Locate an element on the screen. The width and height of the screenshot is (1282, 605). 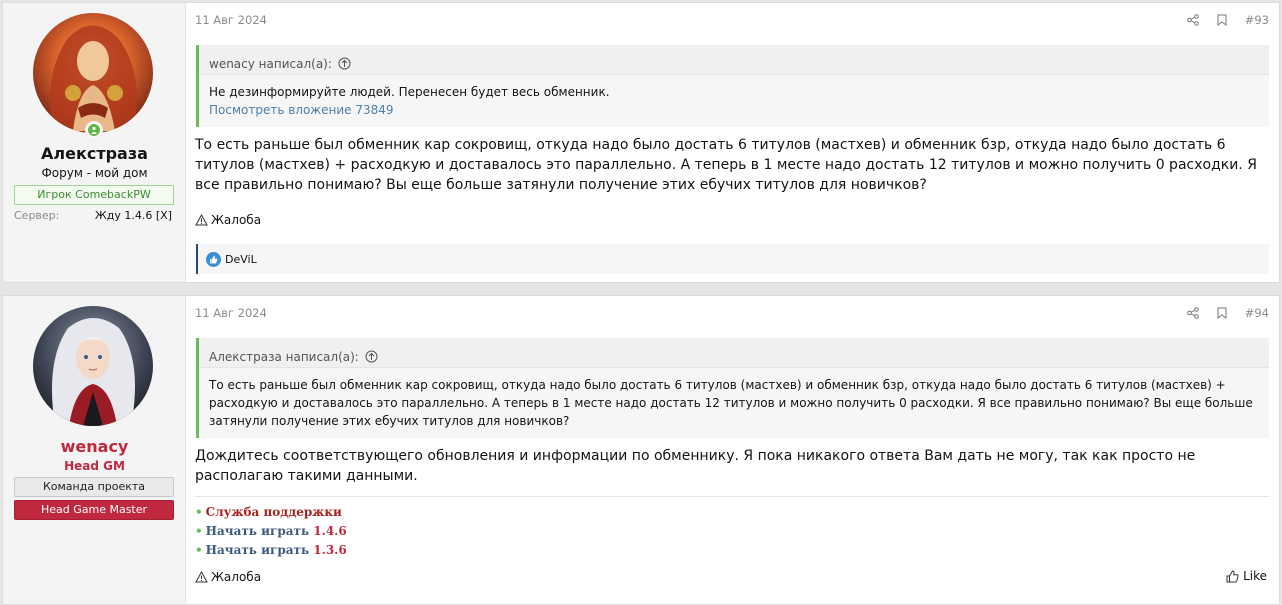
quote-header: wenacy написал(а): is located at coordinates (734, 60).